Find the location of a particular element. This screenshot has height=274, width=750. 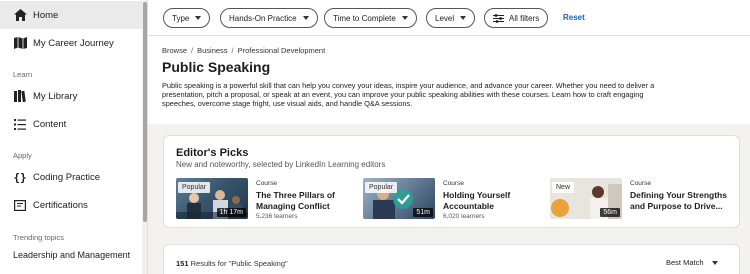

course-duration: 56m is located at coordinates (610, 212).